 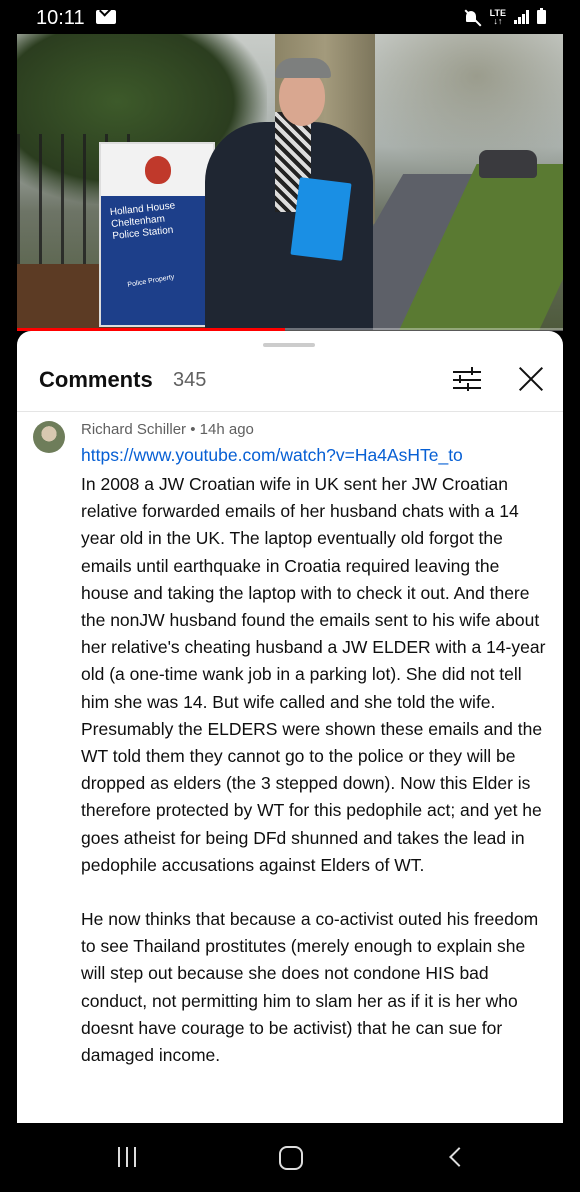 What do you see at coordinates (521, 17) in the screenshot?
I see `signal-icon` at bounding box center [521, 17].